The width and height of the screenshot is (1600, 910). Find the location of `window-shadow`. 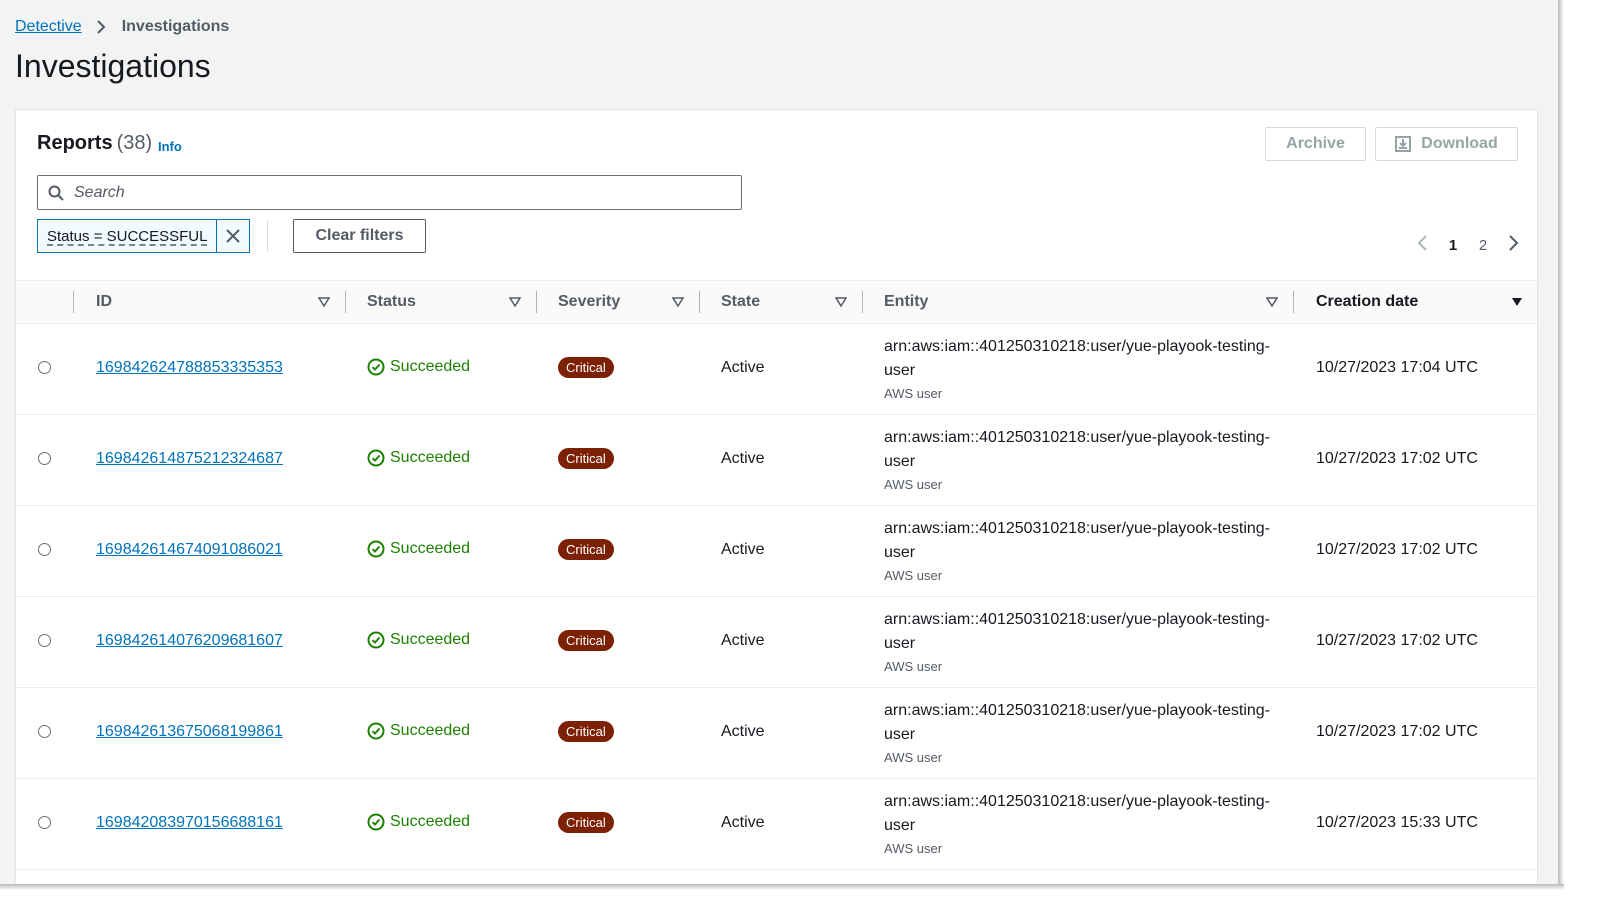

window-shadow is located at coordinates (1561, 444).